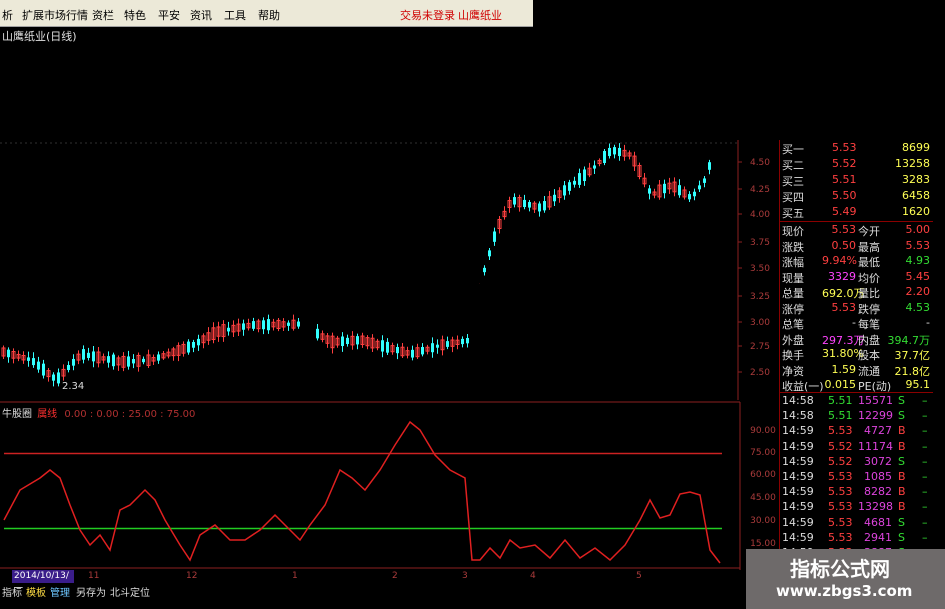  Describe the element at coordinates (844, 195) in the screenshot. I see `bid-price: 5.50` at that location.